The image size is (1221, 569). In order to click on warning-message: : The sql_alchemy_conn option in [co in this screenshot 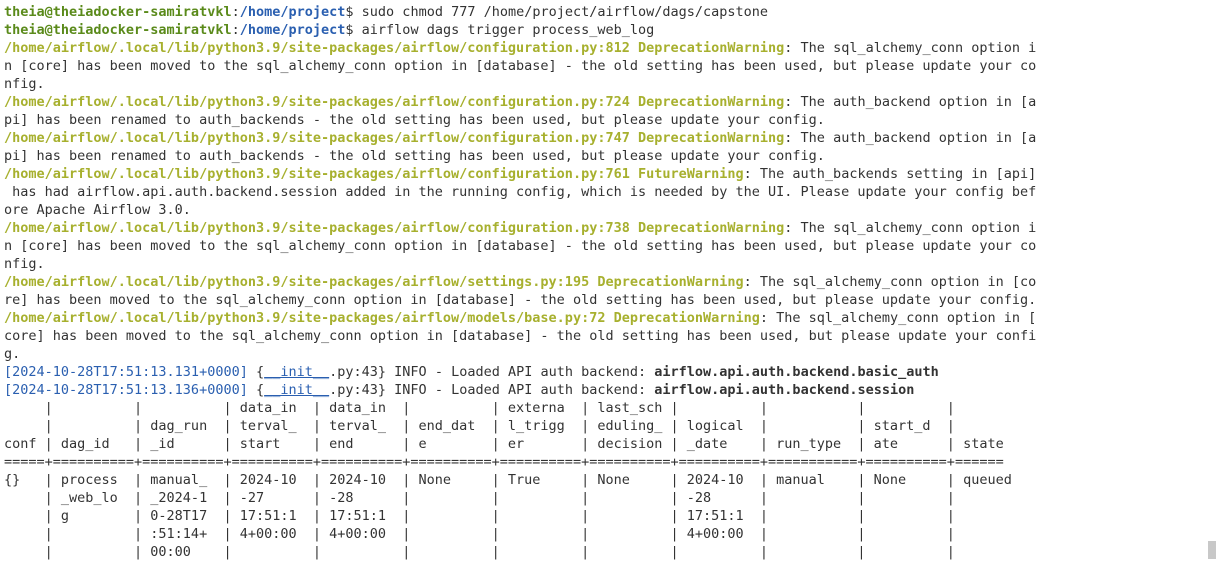, I will do `click(890, 282)`.